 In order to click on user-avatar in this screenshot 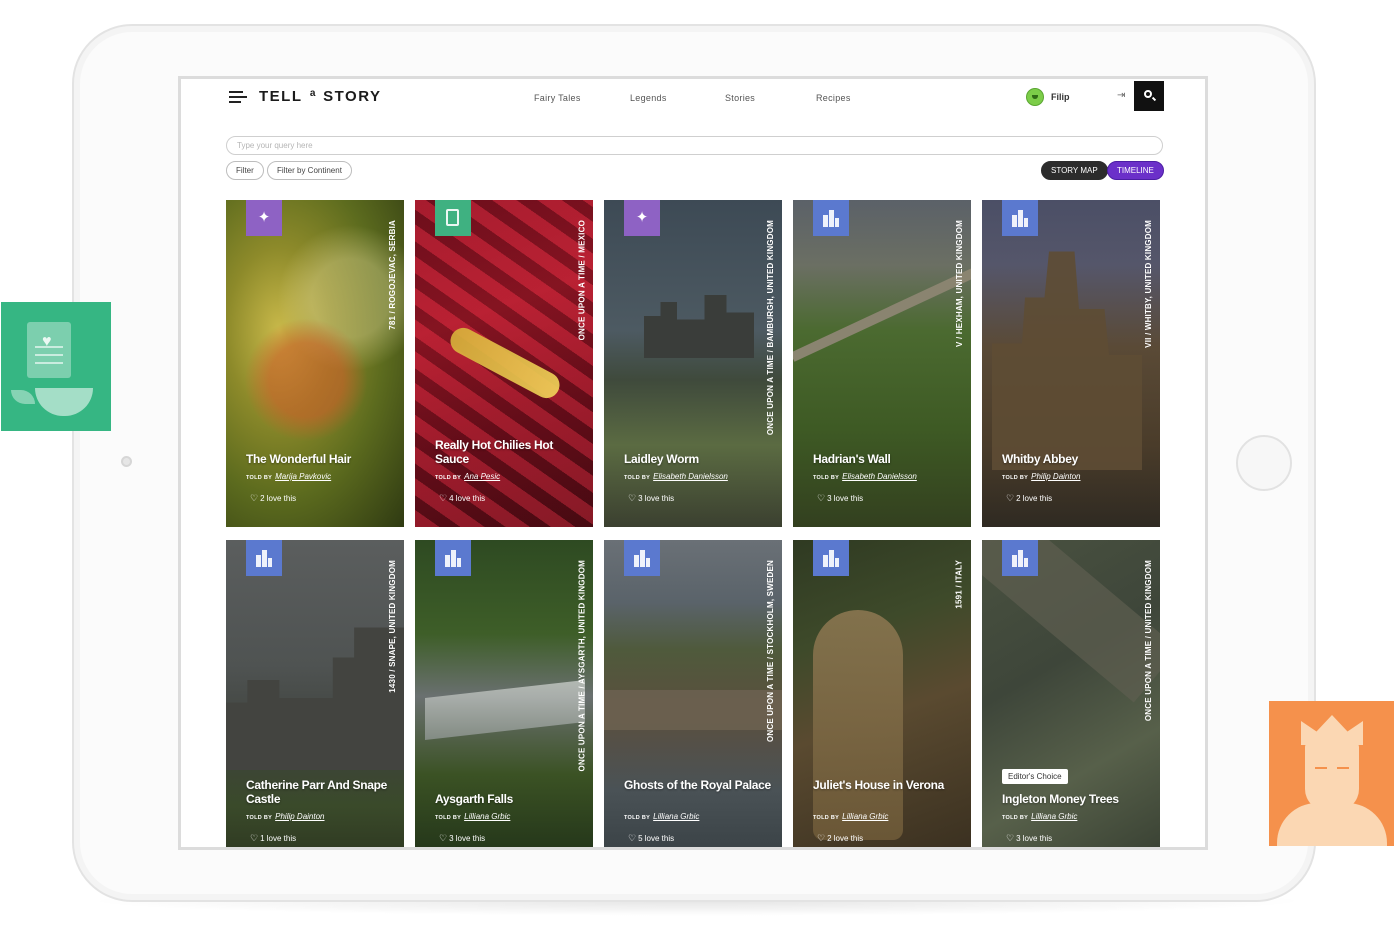, I will do `click(1035, 97)`.